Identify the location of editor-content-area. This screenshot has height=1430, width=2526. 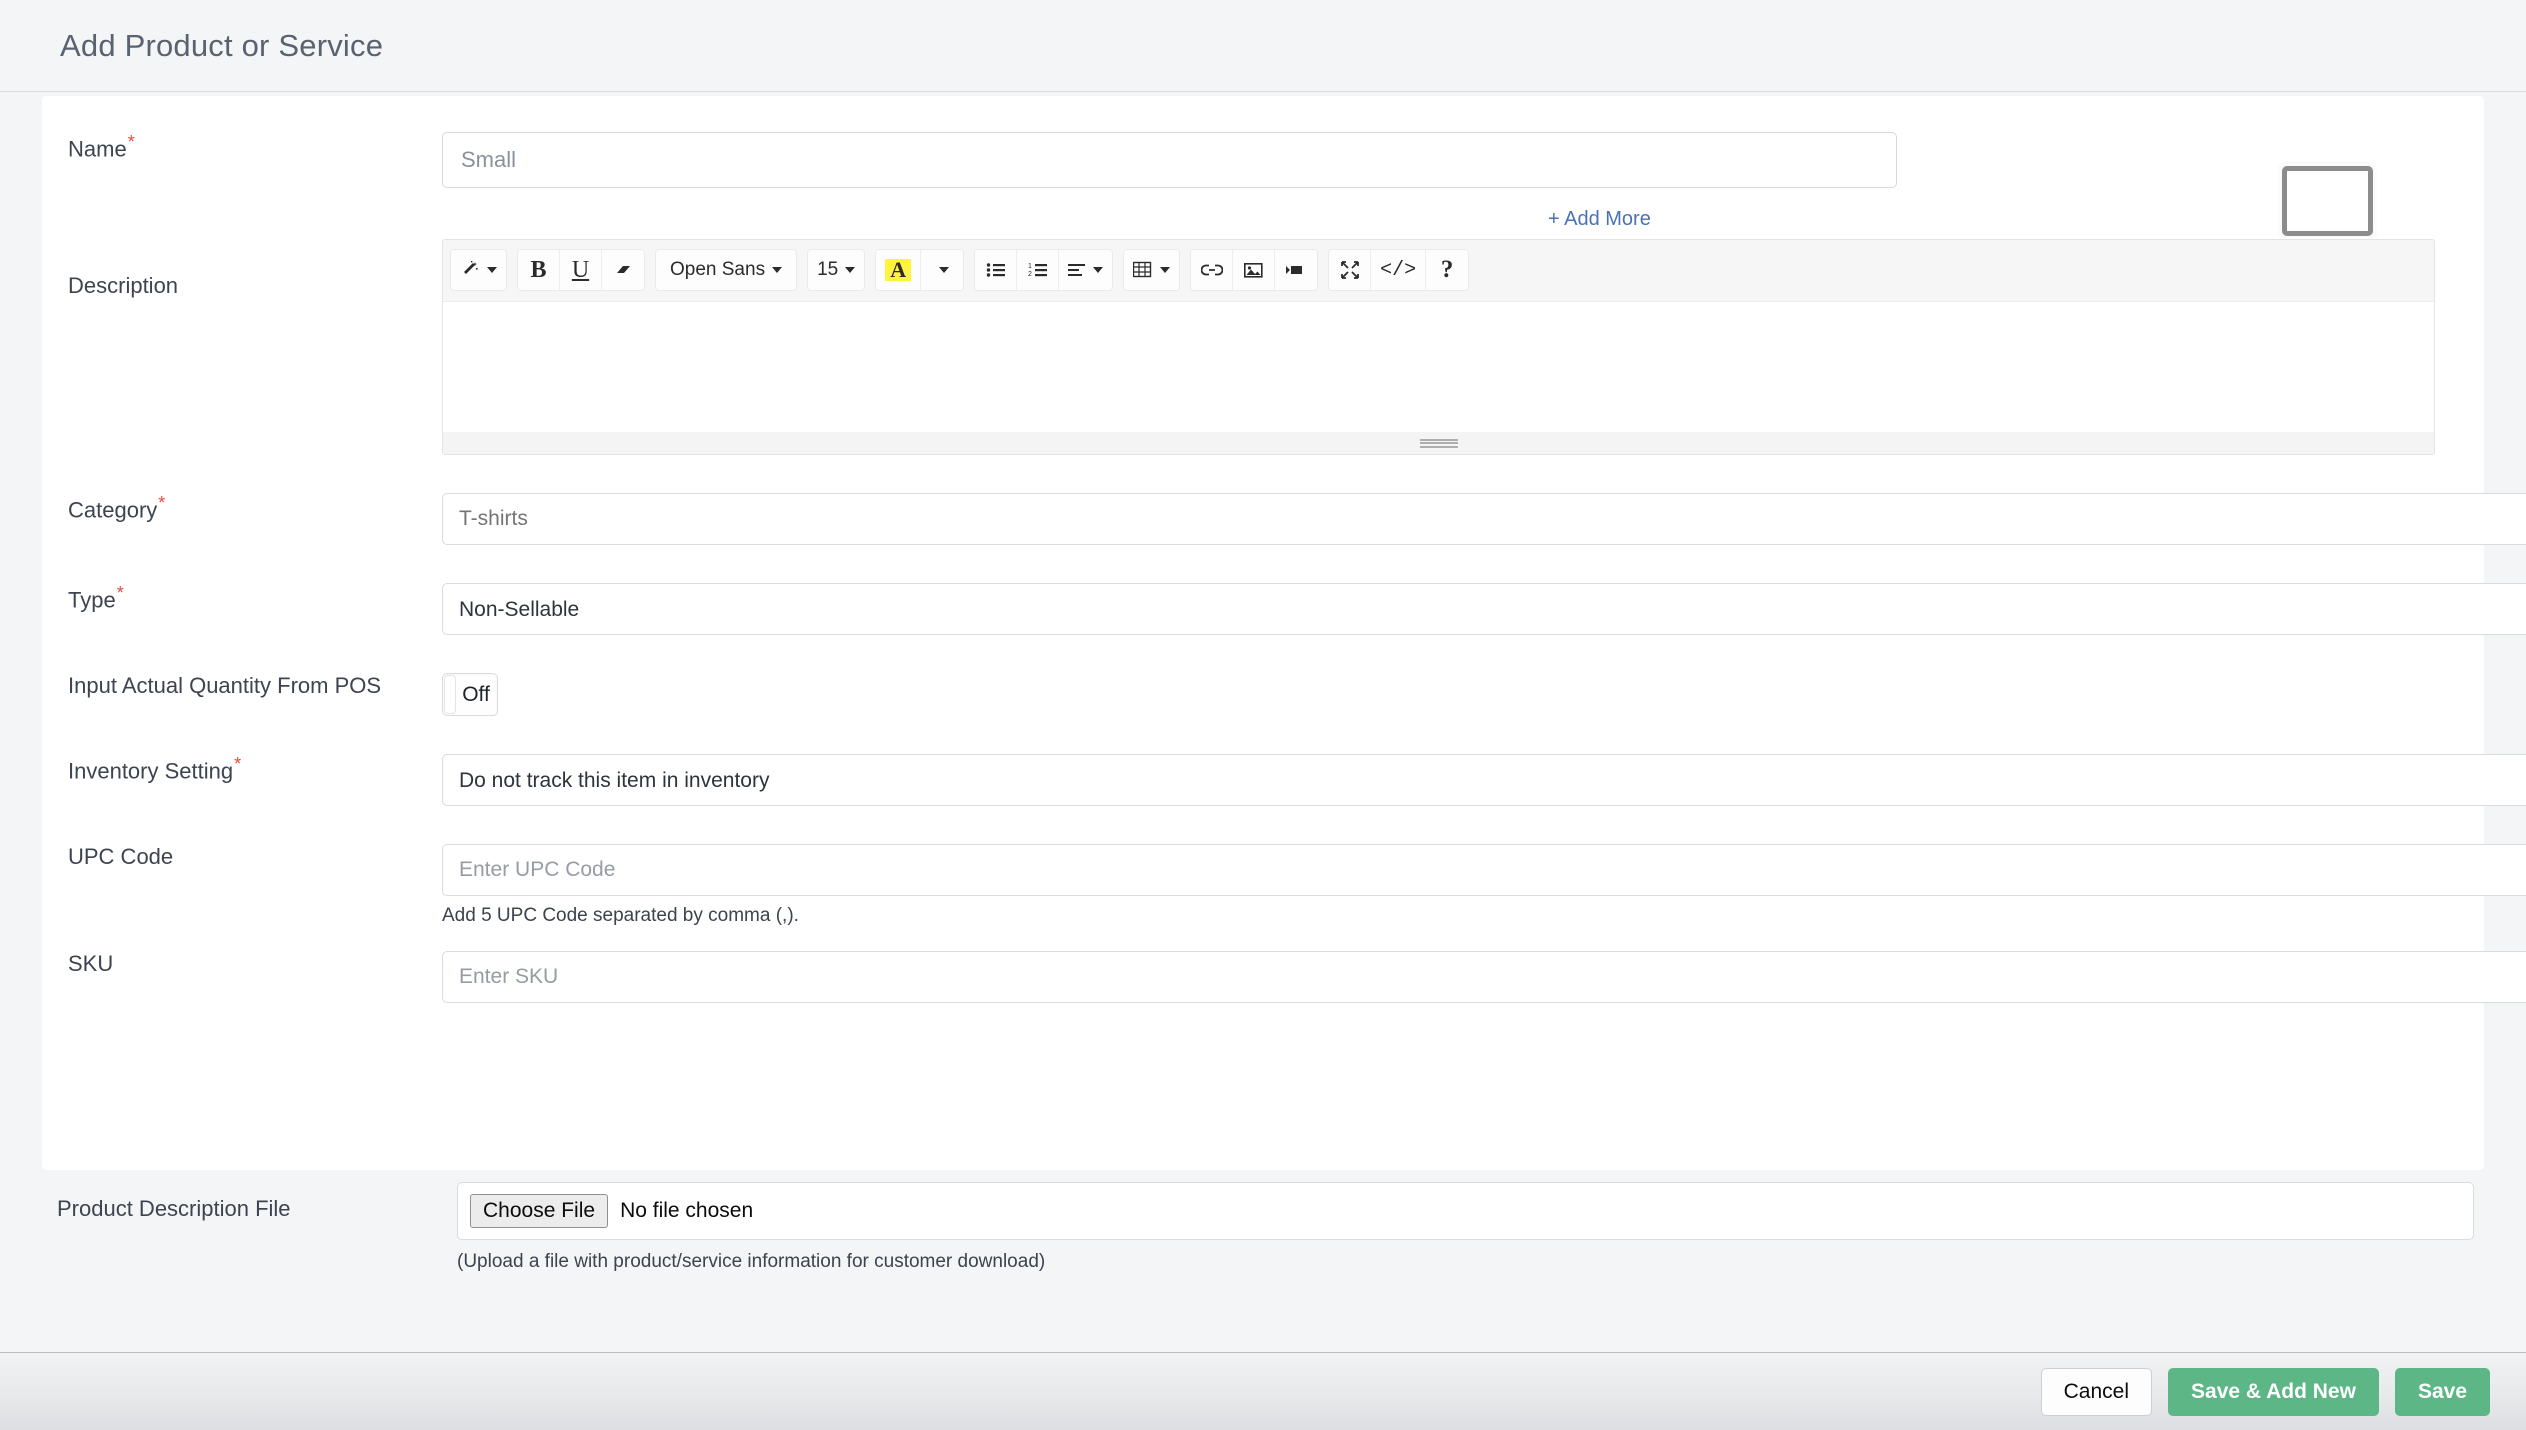
(1438, 367).